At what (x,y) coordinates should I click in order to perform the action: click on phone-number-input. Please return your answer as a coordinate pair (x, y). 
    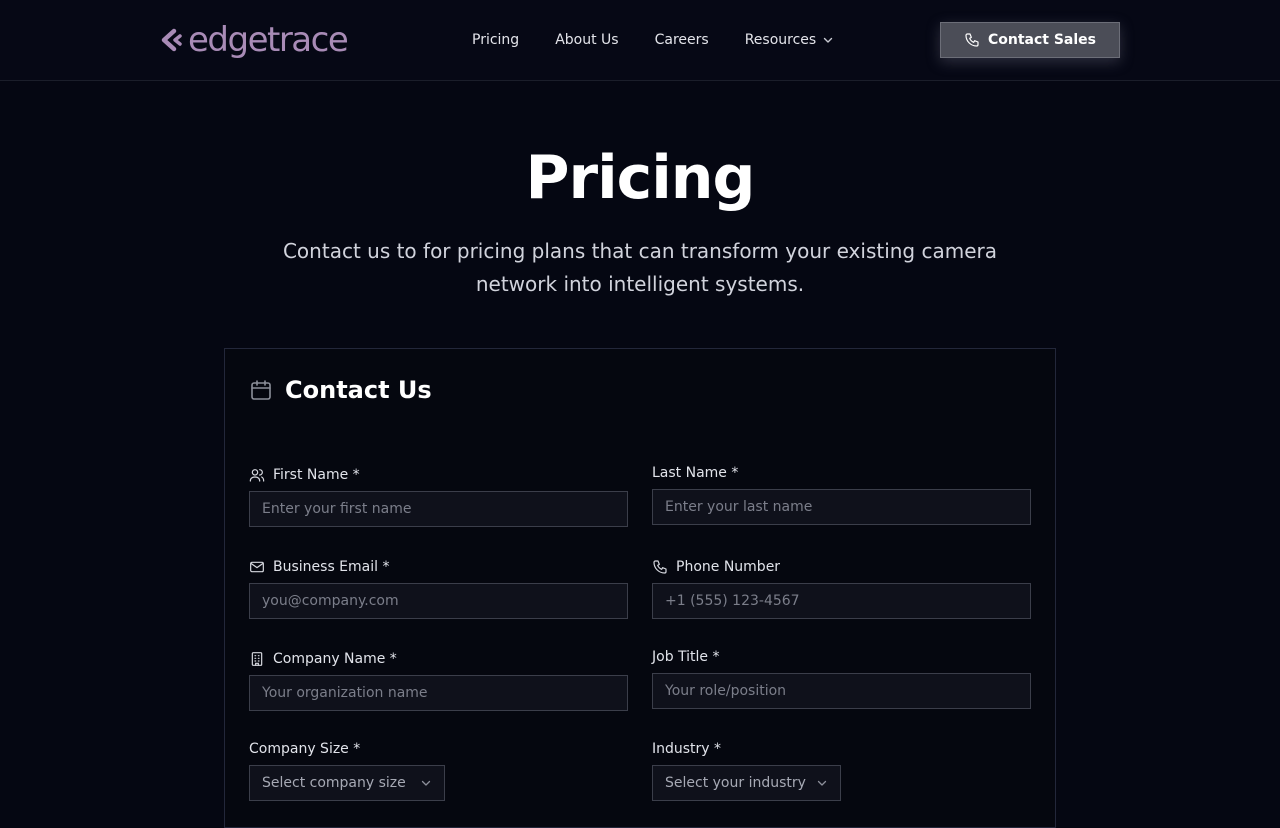
    Looking at the image, I should click on (841, 601).